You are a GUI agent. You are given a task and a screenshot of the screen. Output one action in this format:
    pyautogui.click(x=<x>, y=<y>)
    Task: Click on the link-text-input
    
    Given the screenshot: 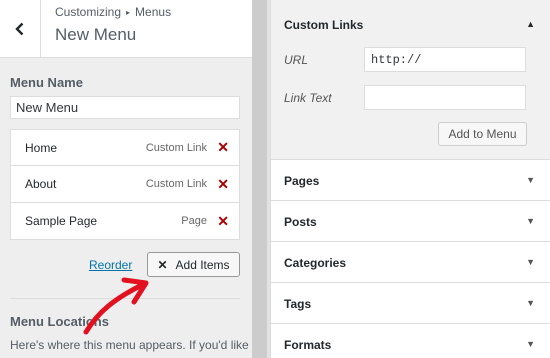 What is the action you would take?
    pyautogui.click(x=445, y=97)
    